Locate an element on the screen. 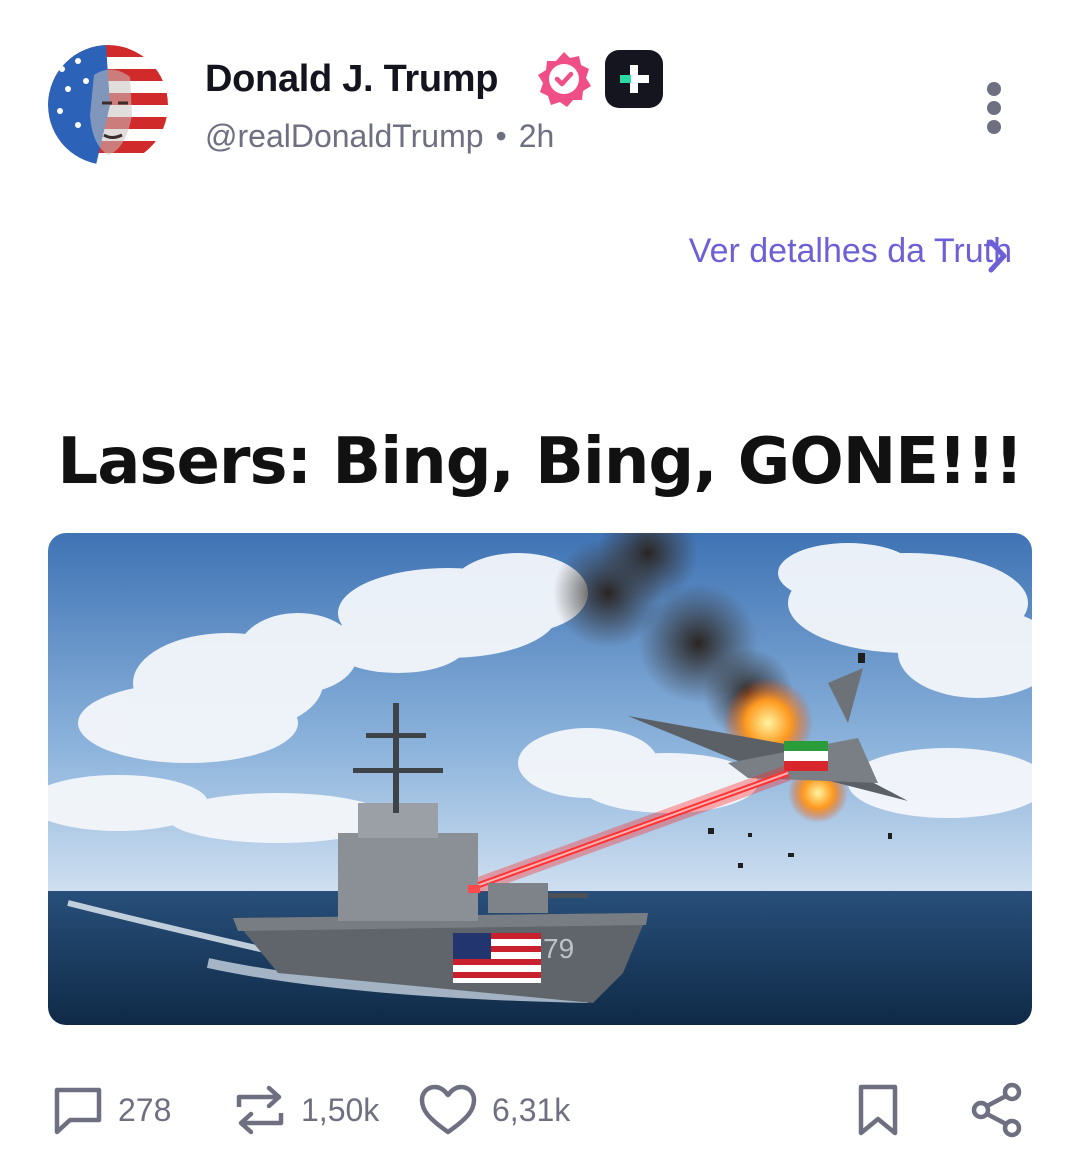 This screenshot has width=1080, height=1152. retruth-button: 1,50k is located at coordinates (306, 1110).